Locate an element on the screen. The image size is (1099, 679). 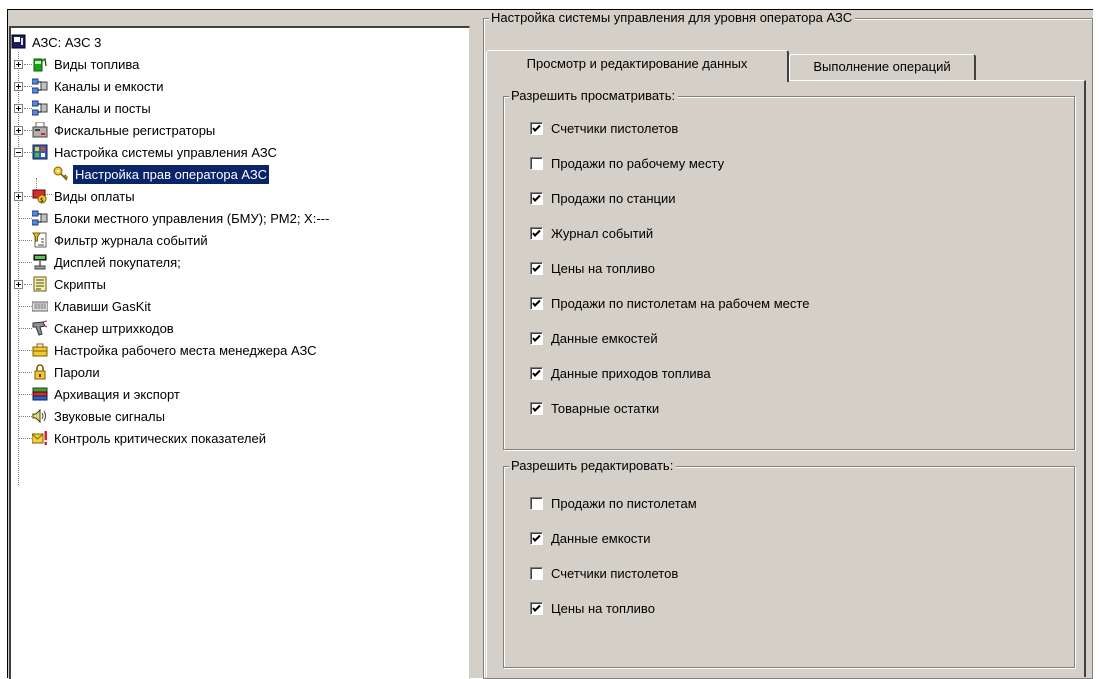
tab-label: Просмотр и редактирование данных is located at coordinates (637, 63).